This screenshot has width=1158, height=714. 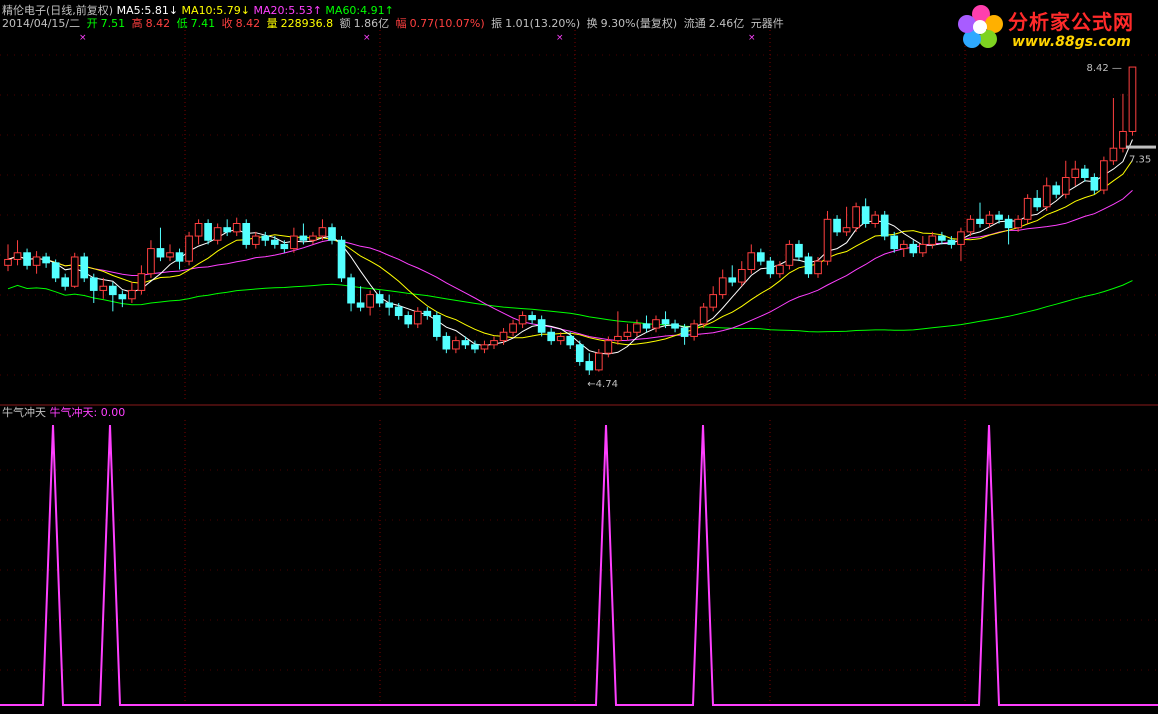 What do you see at coordinates (752, 38) in the screenshot?
I see `event-marker: ×` at bounding box center [752, 38].